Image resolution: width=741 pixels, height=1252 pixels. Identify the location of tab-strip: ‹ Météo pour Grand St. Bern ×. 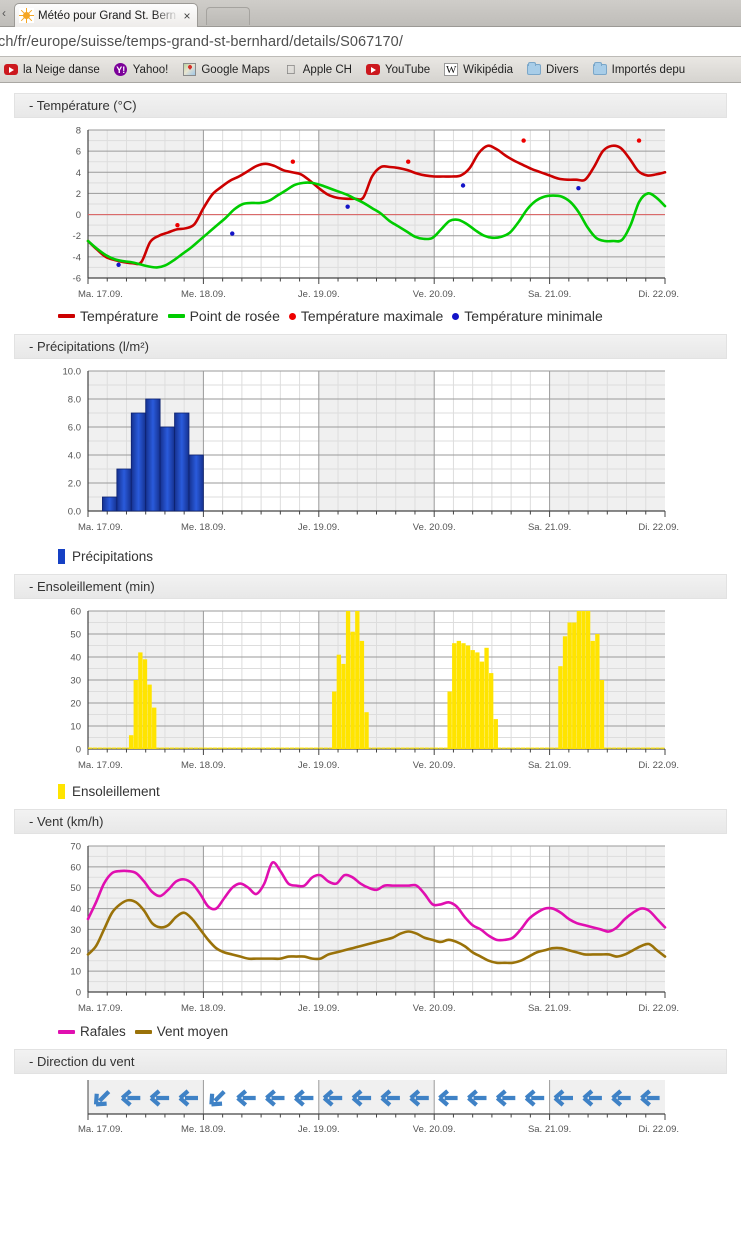
(370, 13).